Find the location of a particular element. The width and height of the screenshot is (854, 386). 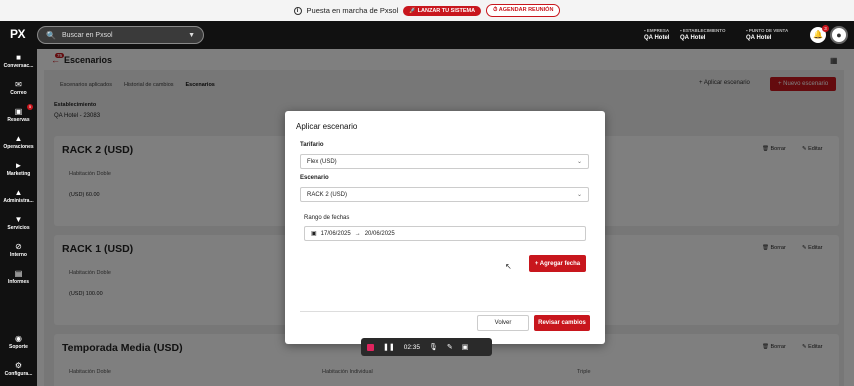

sidebar-item-label: Operaciones is located at coordinates (18, 147).